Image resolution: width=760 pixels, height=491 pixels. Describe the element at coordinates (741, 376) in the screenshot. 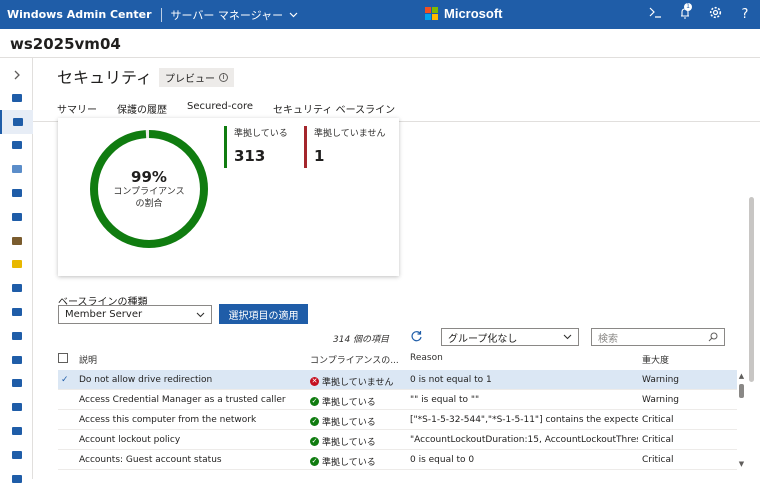

I see `scroll-up-icon: ▲` at that location.